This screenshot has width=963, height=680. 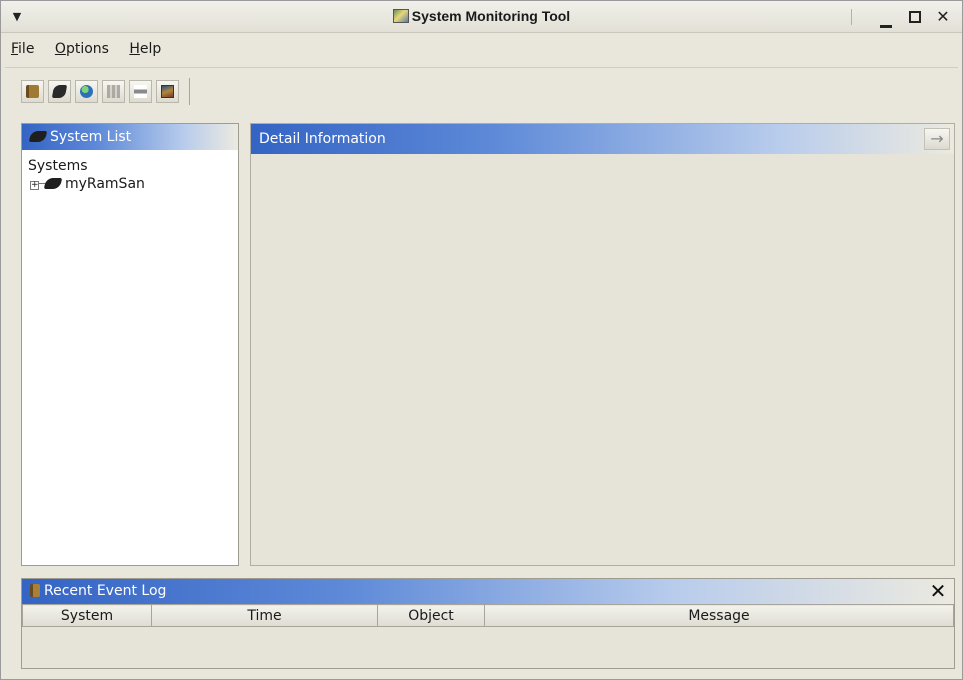 I want to click on network-button, so click(x=86, y=91).